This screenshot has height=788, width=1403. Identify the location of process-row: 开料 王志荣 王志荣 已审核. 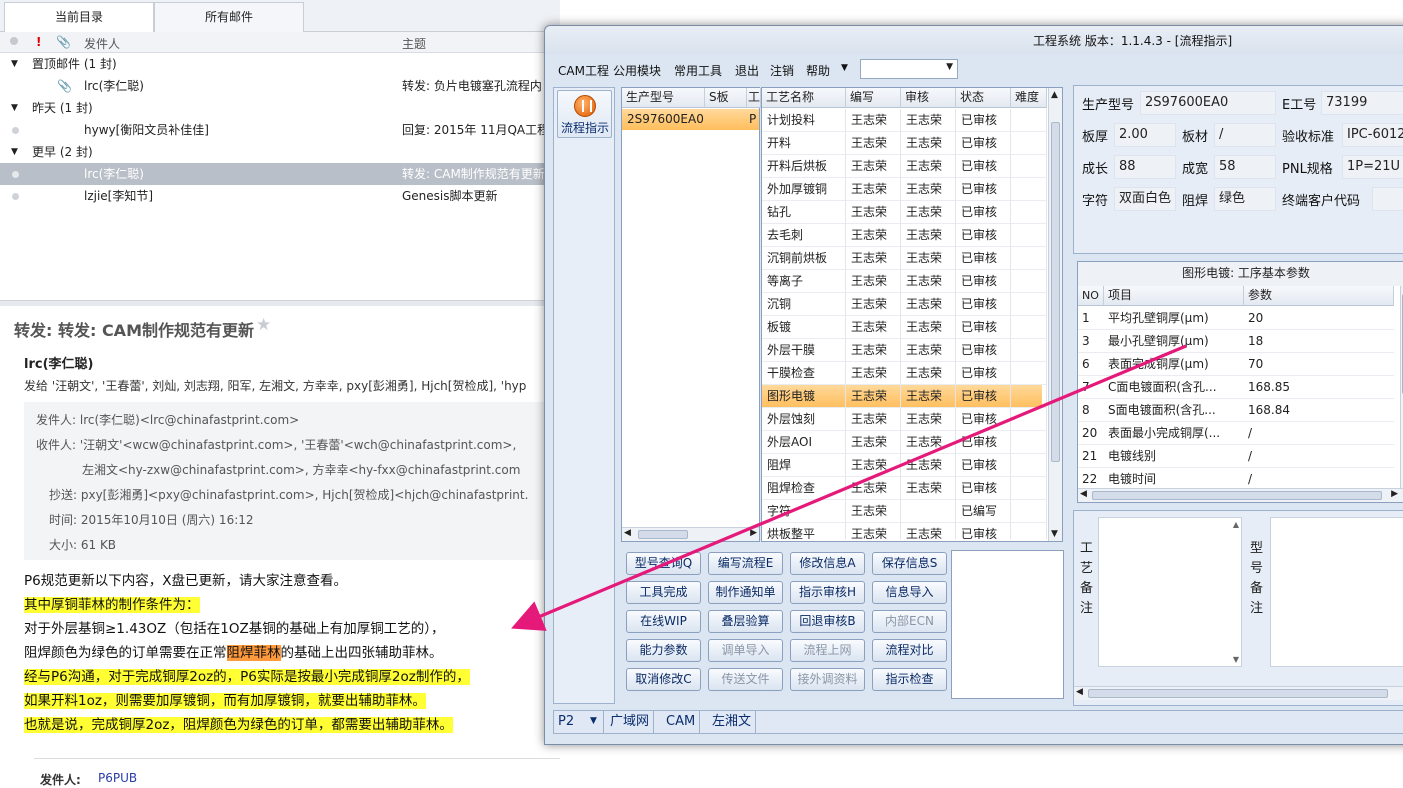
(904, 143).